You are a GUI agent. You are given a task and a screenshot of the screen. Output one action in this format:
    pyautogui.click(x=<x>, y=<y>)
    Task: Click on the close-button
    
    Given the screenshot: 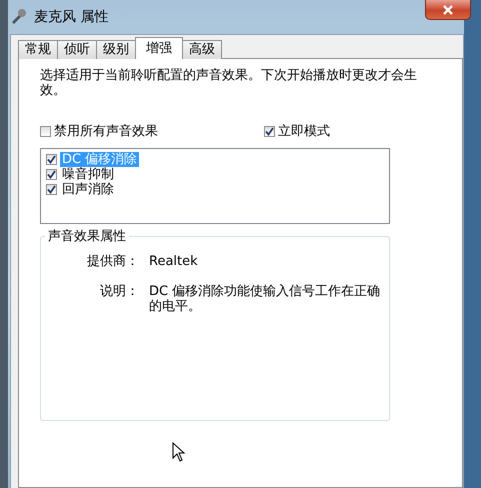 What is the action you would take?
    pyautogui.click(x=448, y=10)
    